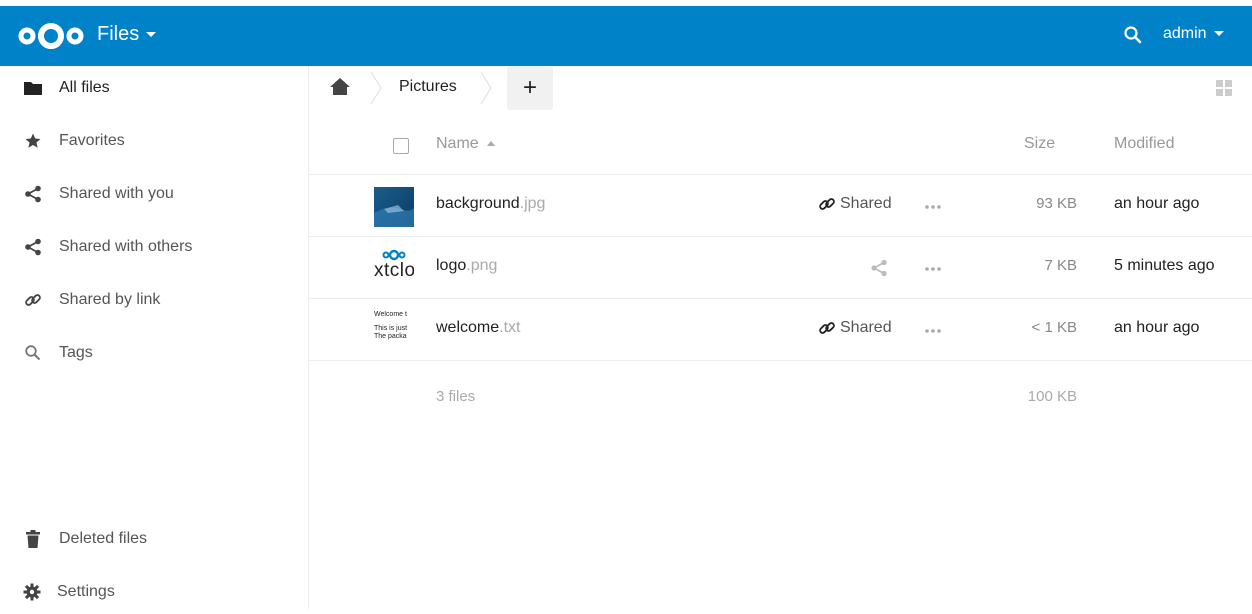 This screenshot has width=1252, height=614. What do you see at coordinates (490, 144) in the screenshot?
I see `sort-ascending-icon` at bounding box center [490, 144].